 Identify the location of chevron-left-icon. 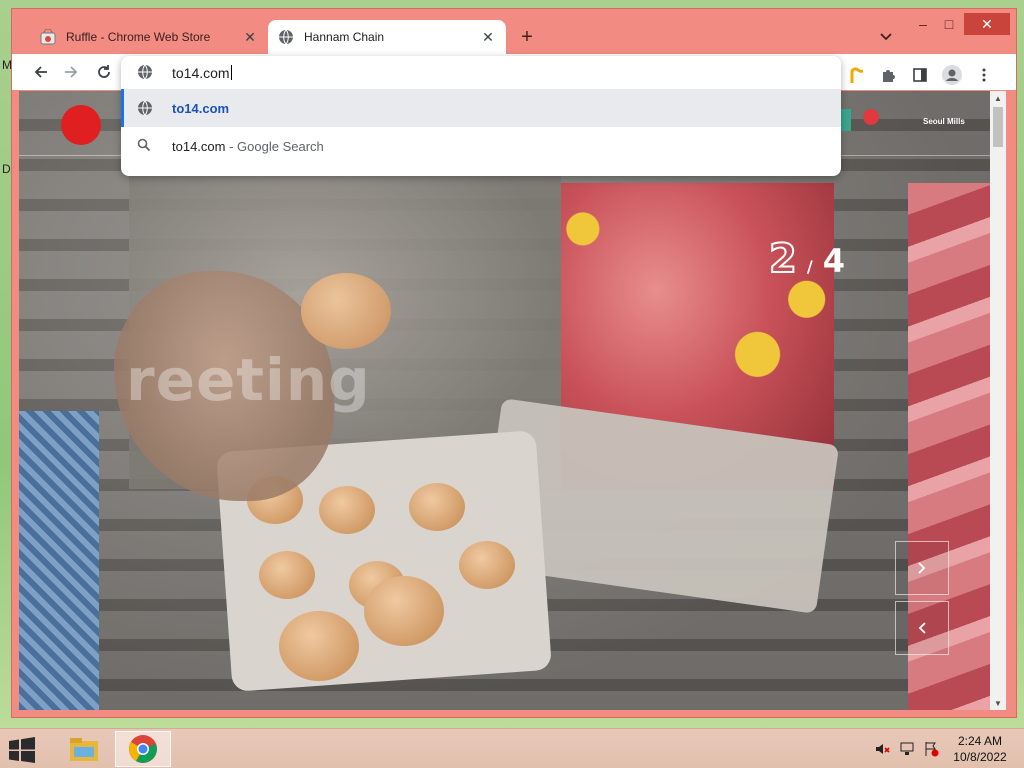
(922, 628).